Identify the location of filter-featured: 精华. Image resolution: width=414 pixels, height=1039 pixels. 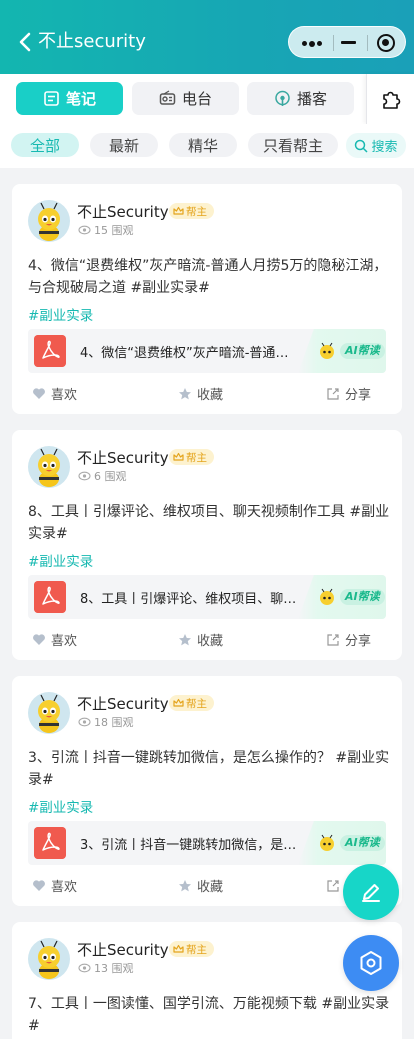
(203, 145).